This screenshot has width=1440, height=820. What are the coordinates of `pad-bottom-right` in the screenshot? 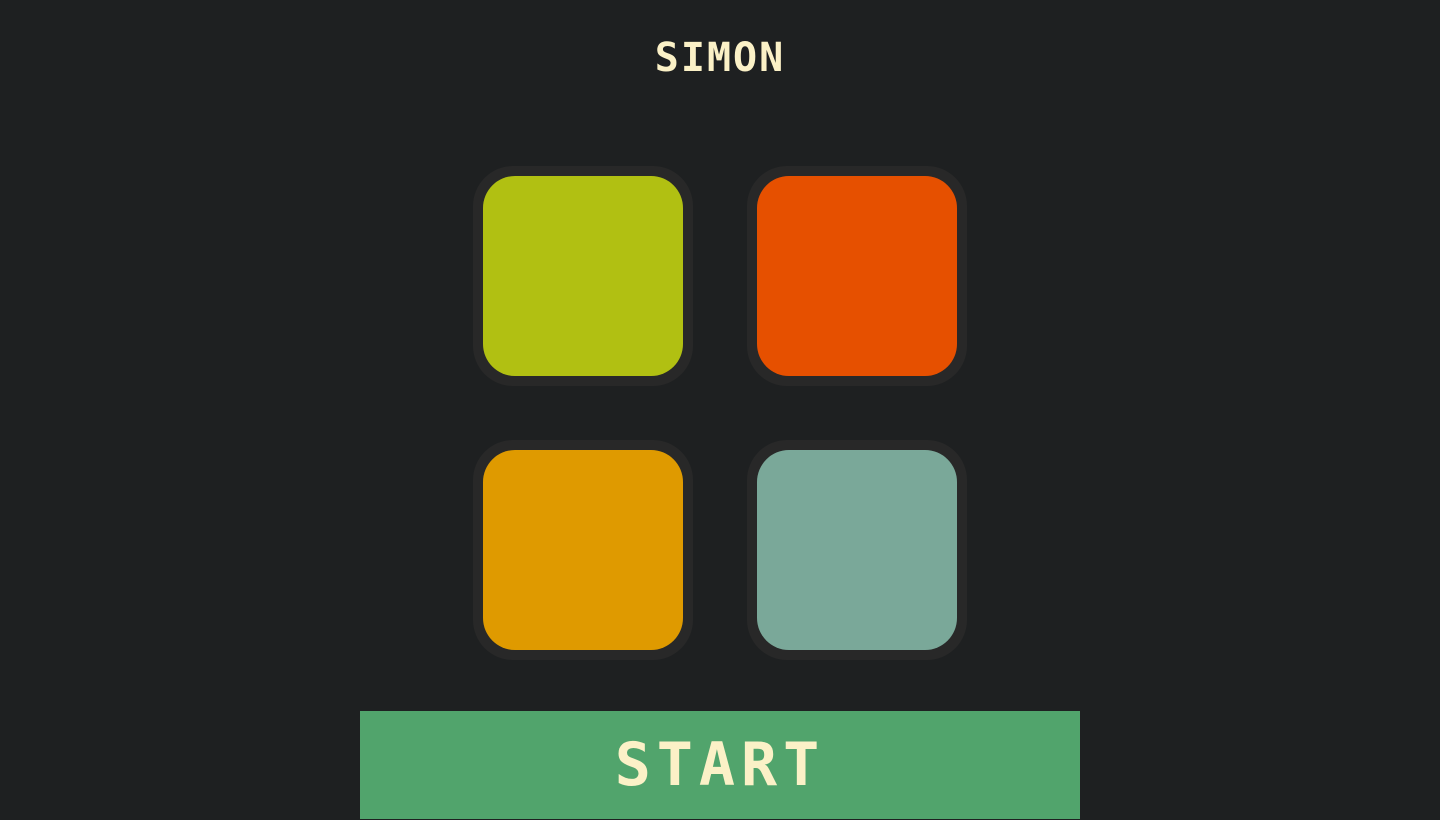 It's located at (857, 550).